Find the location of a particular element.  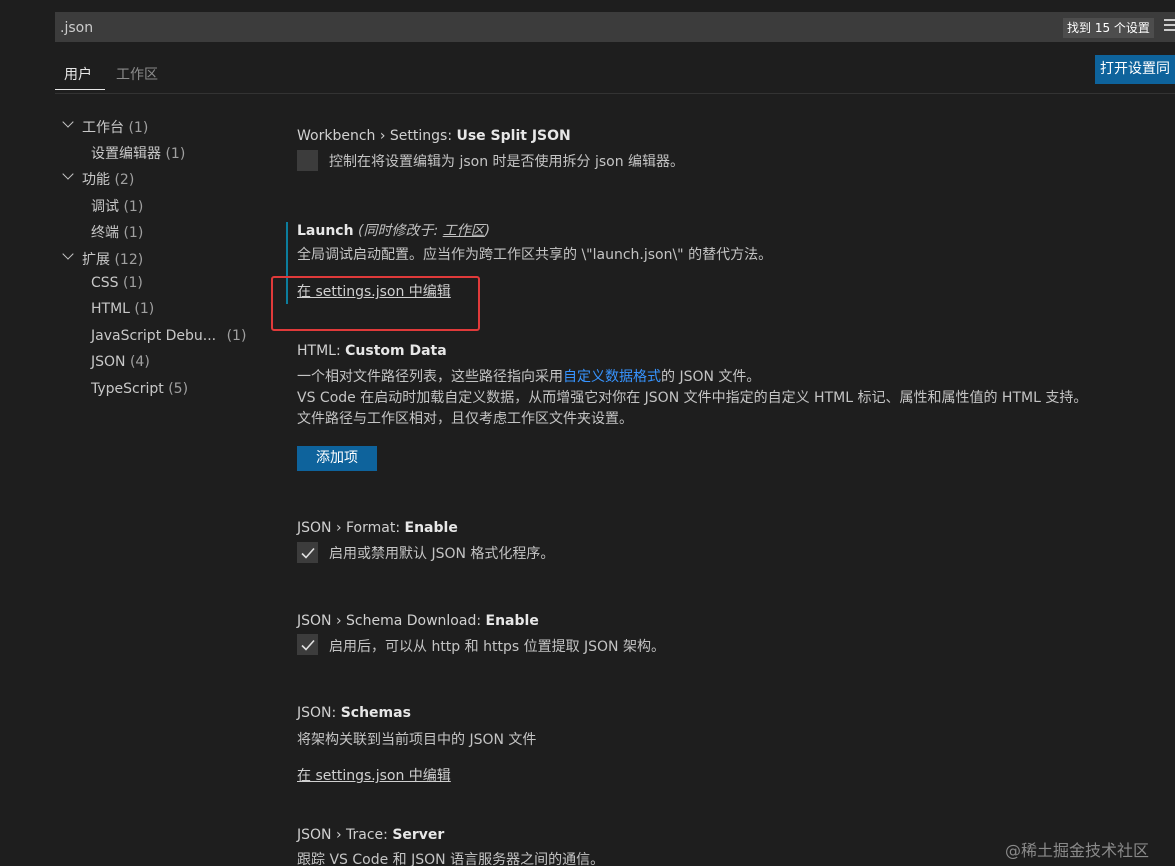

json-format-enable-checkbox is located at coordinates (307, 552).